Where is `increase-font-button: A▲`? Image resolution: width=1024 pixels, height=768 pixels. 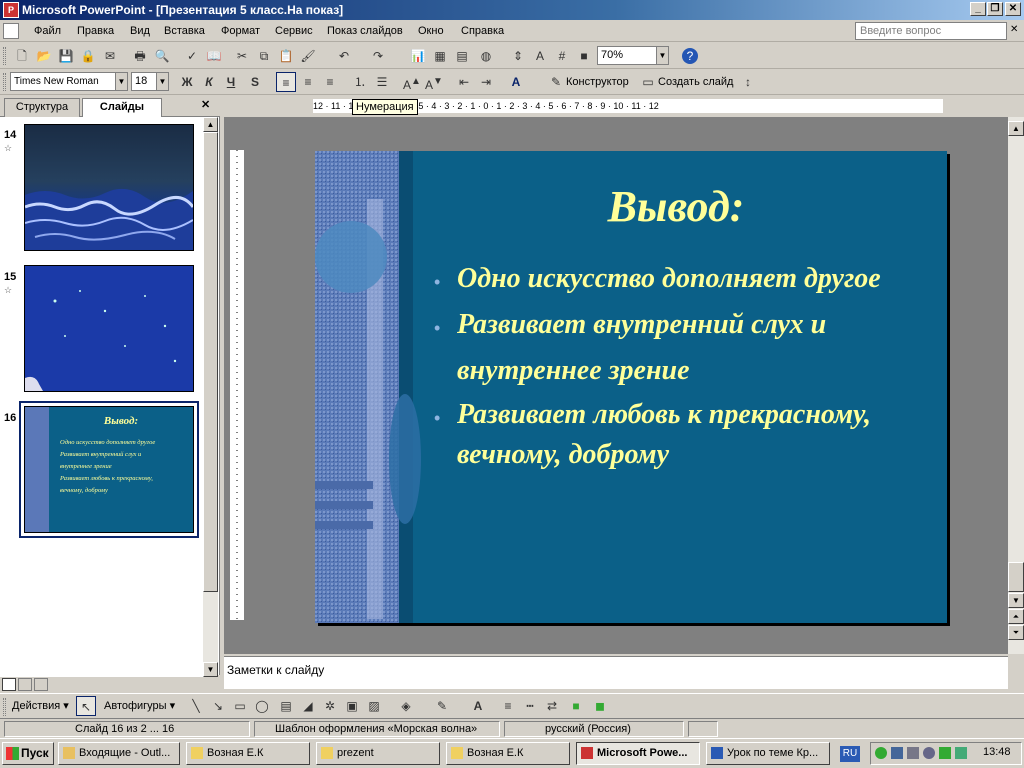
increase-font-button: A▲ is located at coordinates (412, 82).